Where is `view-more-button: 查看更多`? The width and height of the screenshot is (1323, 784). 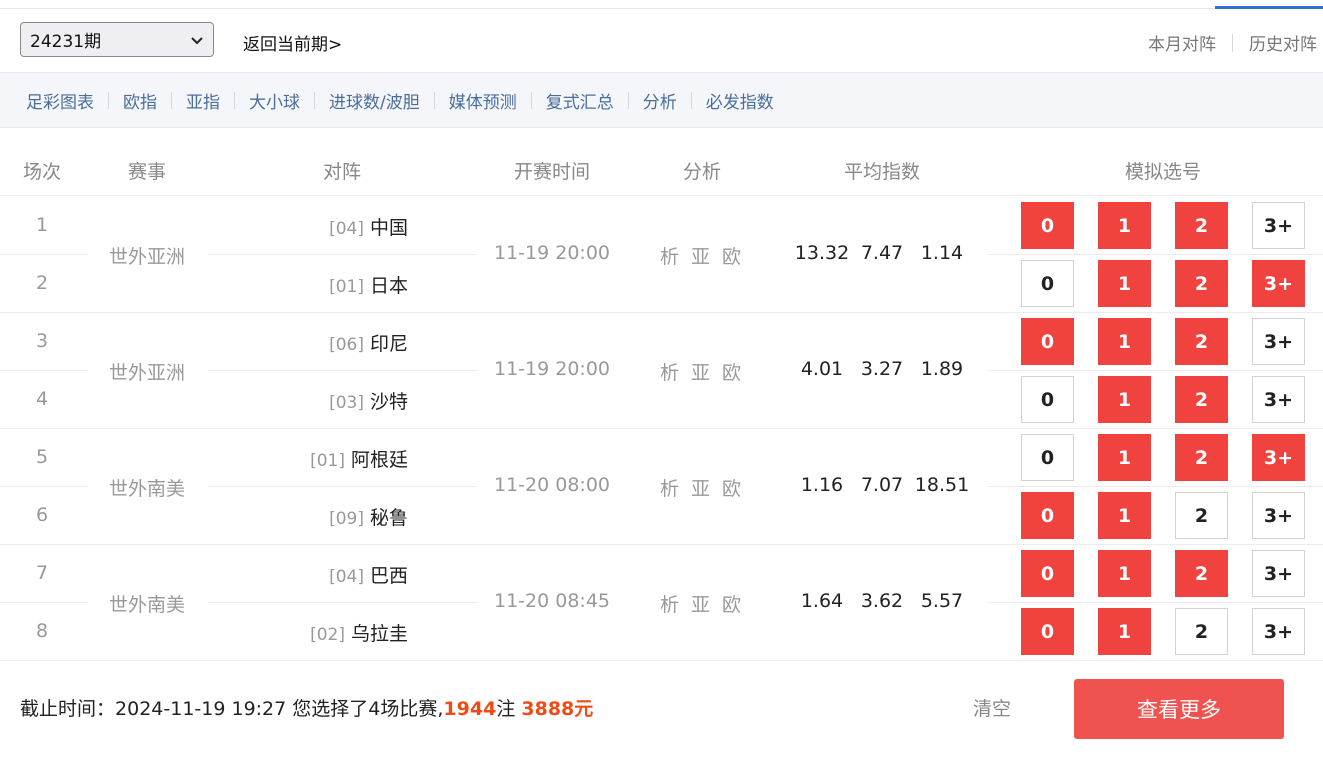 view-more-button: 查看更多 is located at coordinates (1179, 709).